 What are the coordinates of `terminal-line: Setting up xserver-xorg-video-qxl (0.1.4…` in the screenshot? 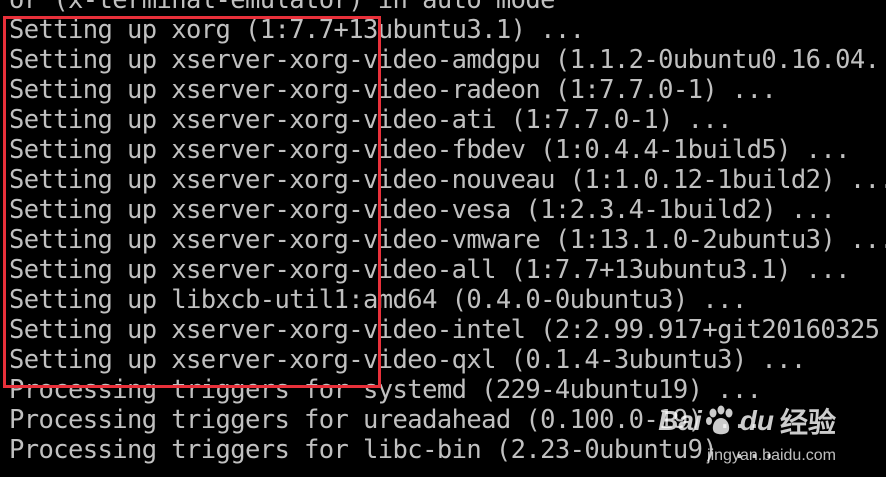 It's located at (407, 360).